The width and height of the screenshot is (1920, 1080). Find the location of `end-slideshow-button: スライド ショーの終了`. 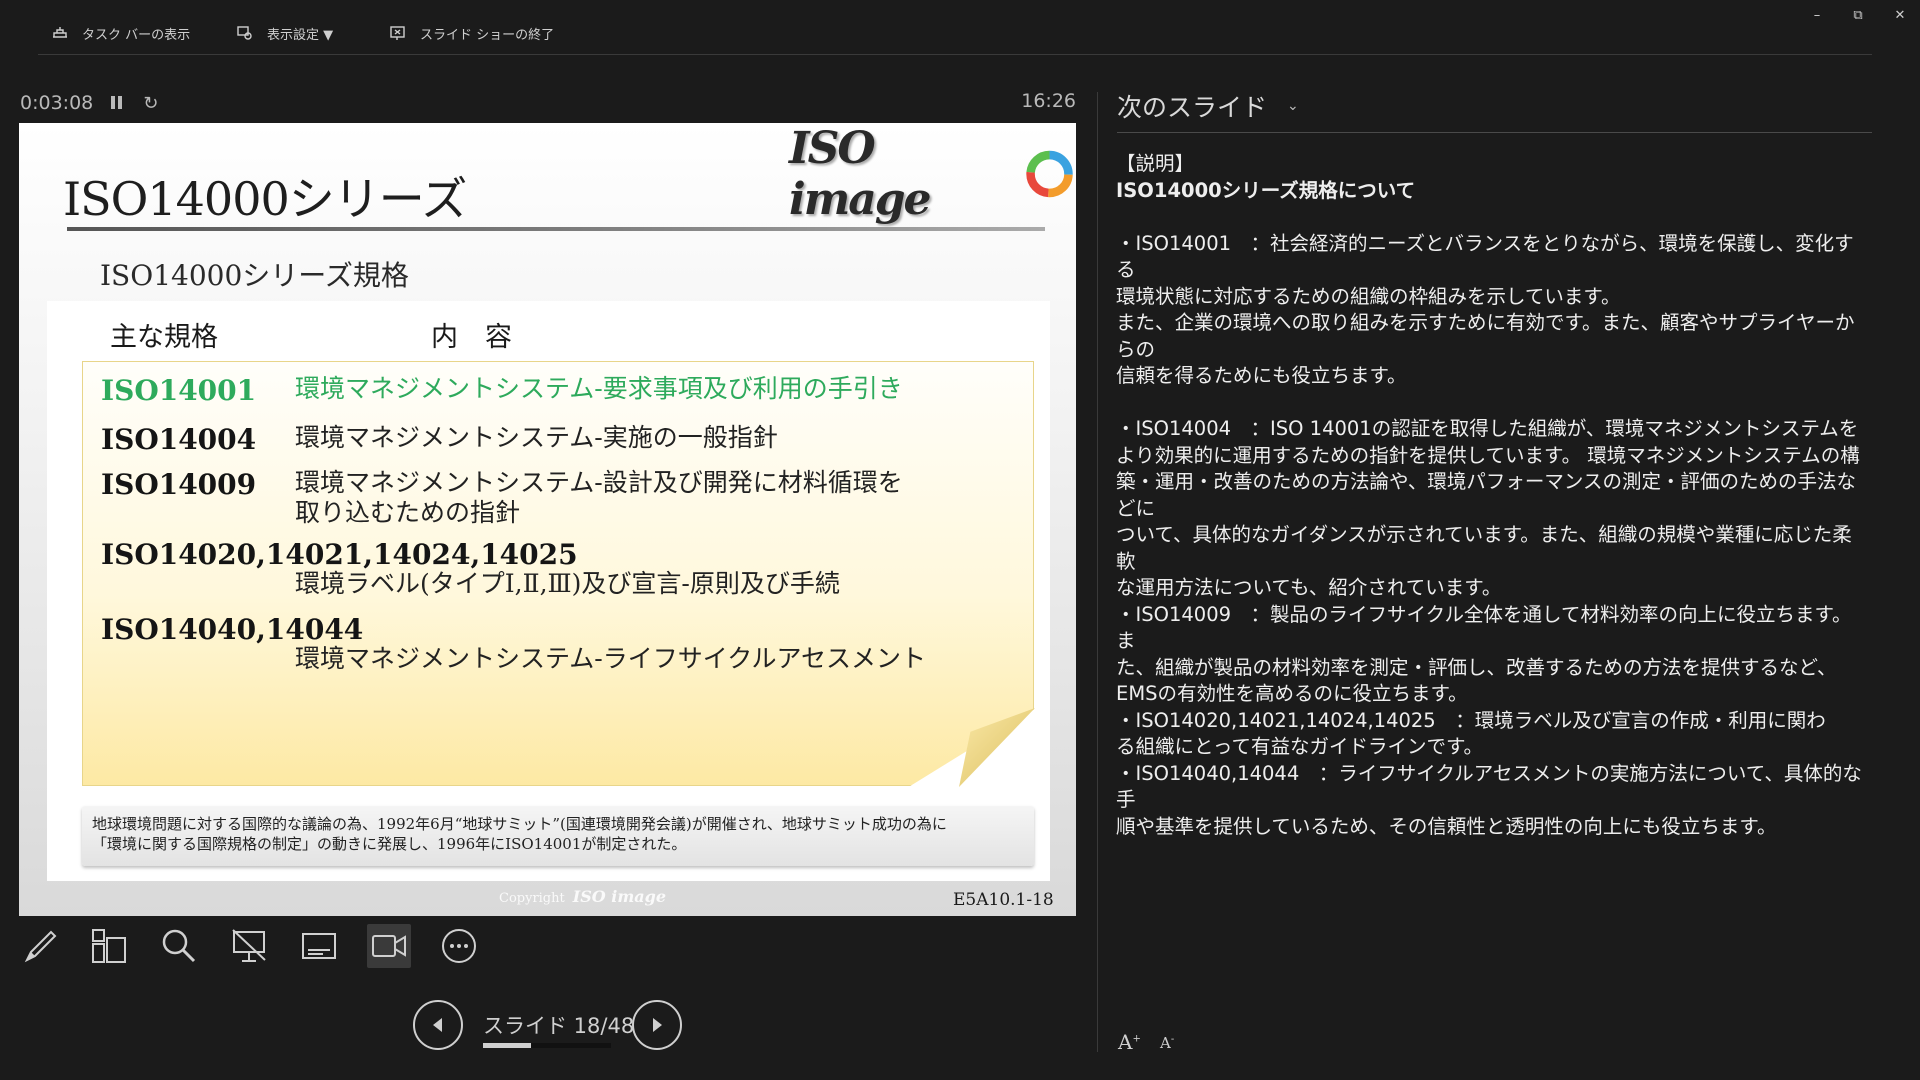

end-slideshow-button: スライド ショーの終了 is located at coordinates (471, 33).